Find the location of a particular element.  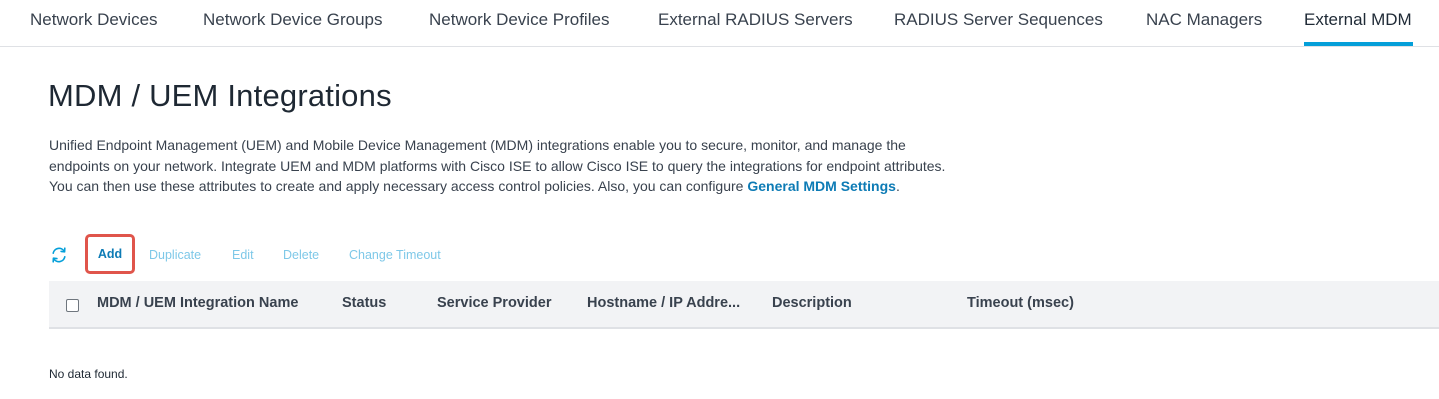

tab-network-device-profiles: Network Device Profiles is located at coordinates (519, 23).